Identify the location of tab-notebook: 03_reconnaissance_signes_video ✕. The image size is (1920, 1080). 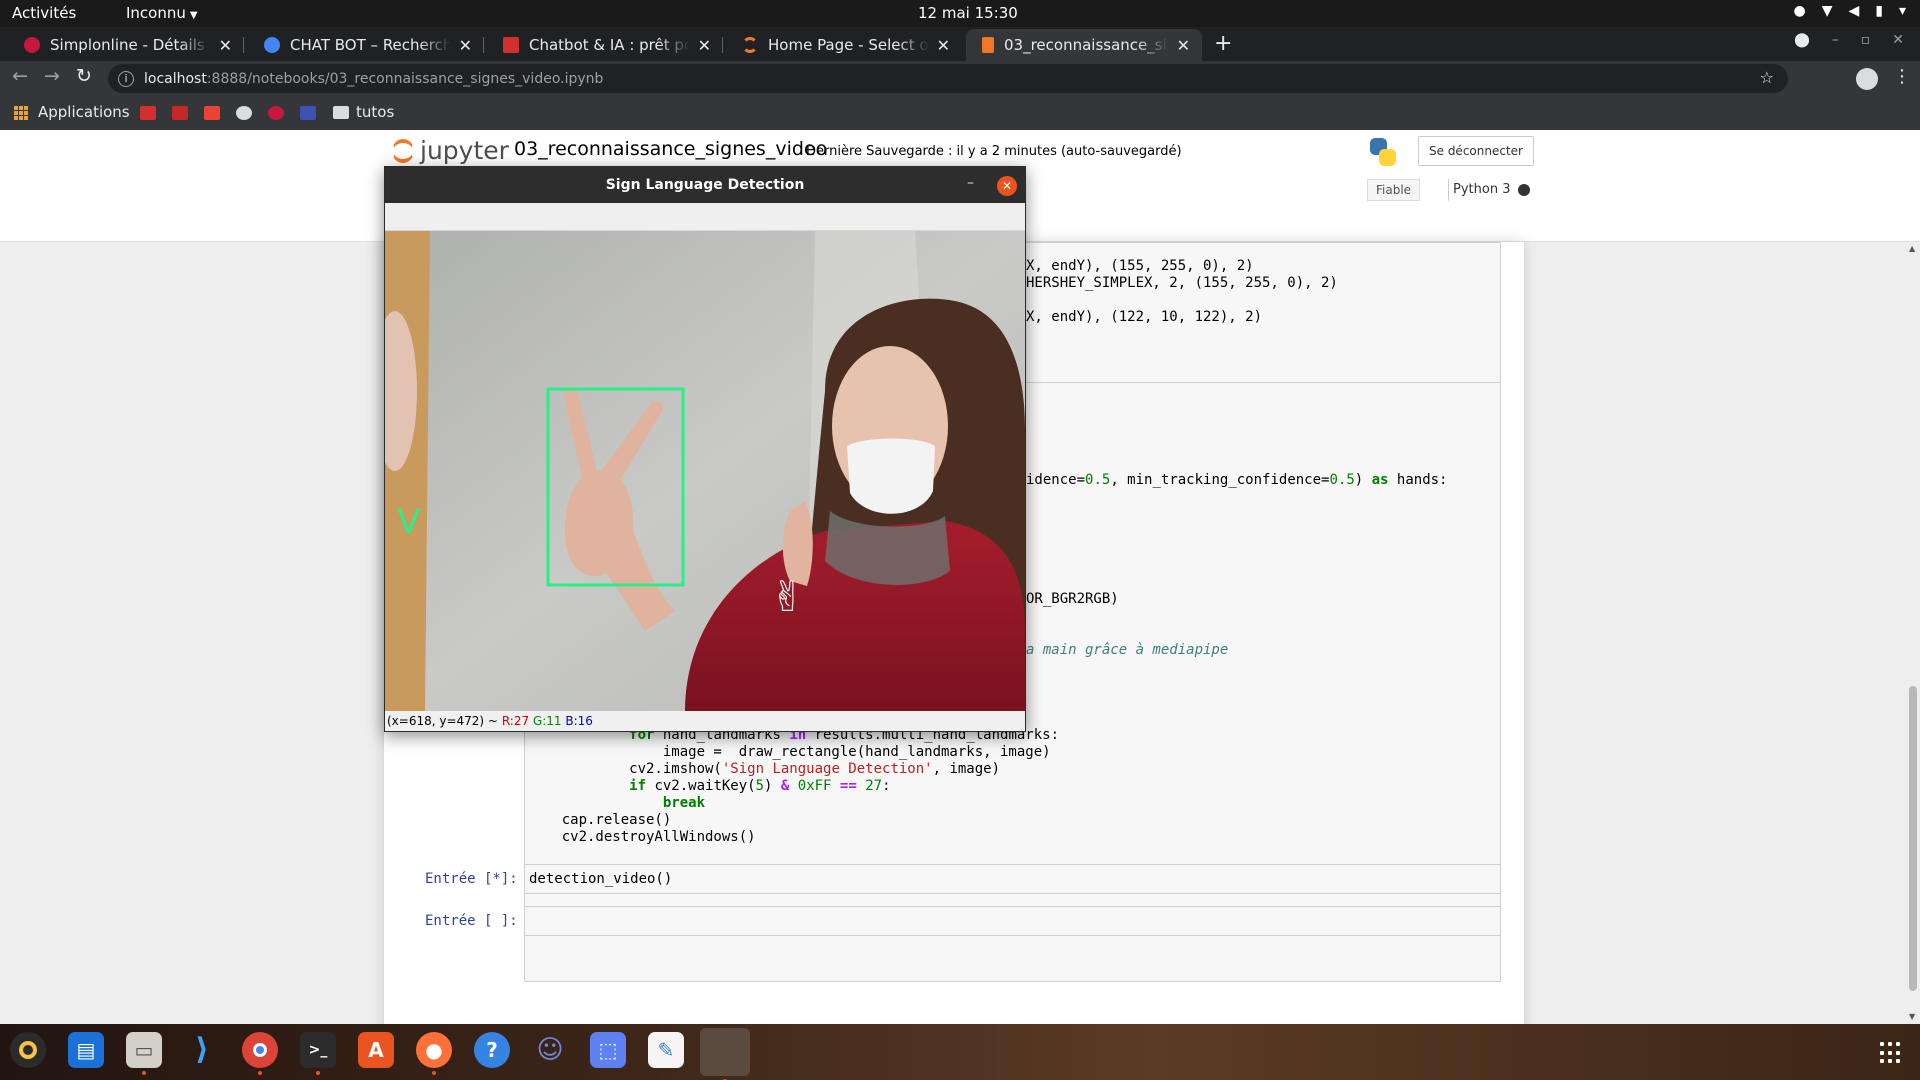
(1084, 45).